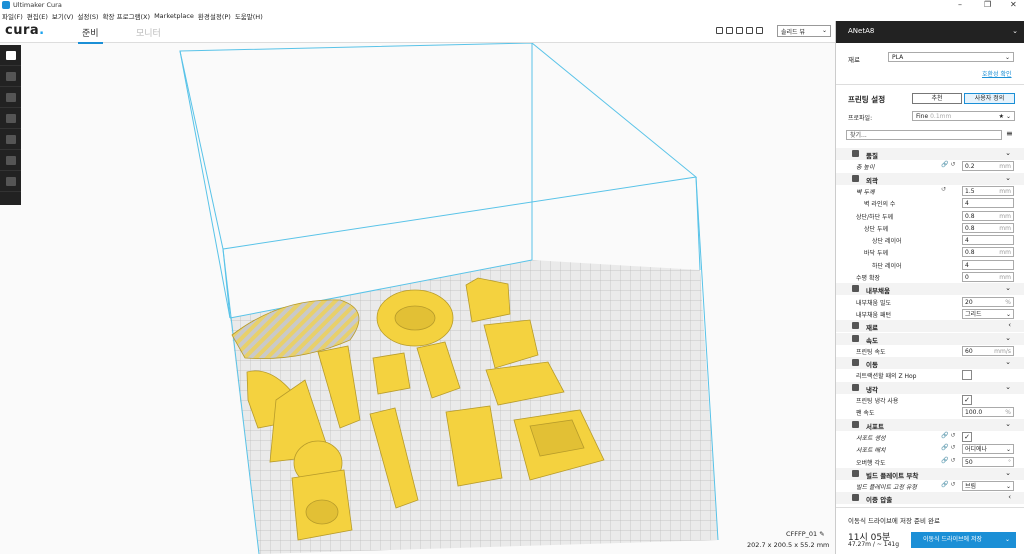  What do you see at coordinates (719, 30) in the screenshot?
I see `view-3d-icon` at bounding box center [719, 30].